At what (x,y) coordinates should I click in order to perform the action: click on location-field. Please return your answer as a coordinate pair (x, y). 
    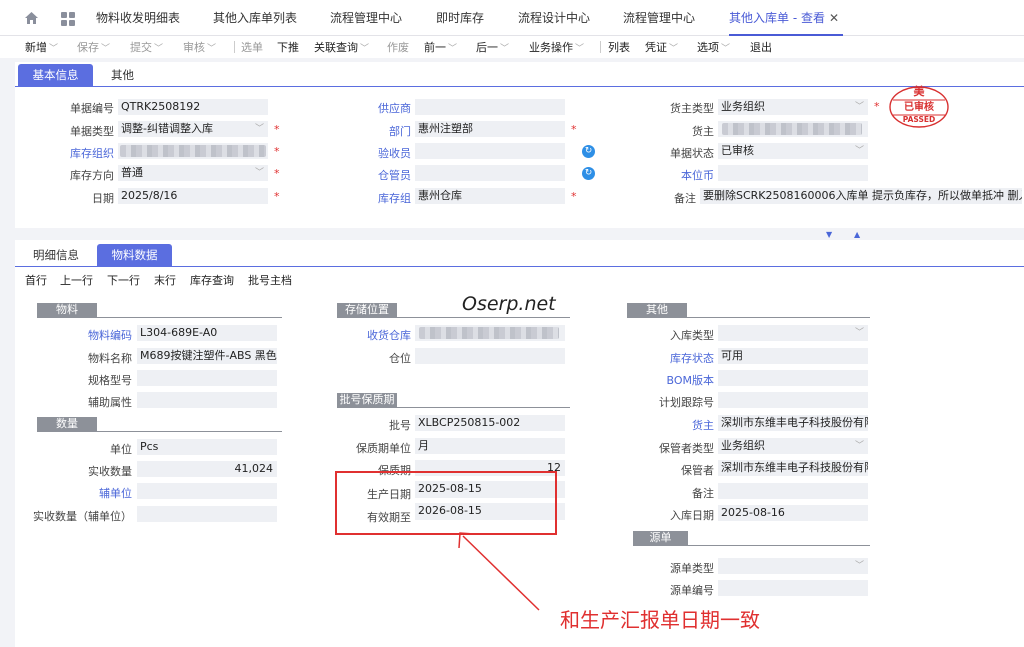
    Looking at the image, I should click on (490, 356).